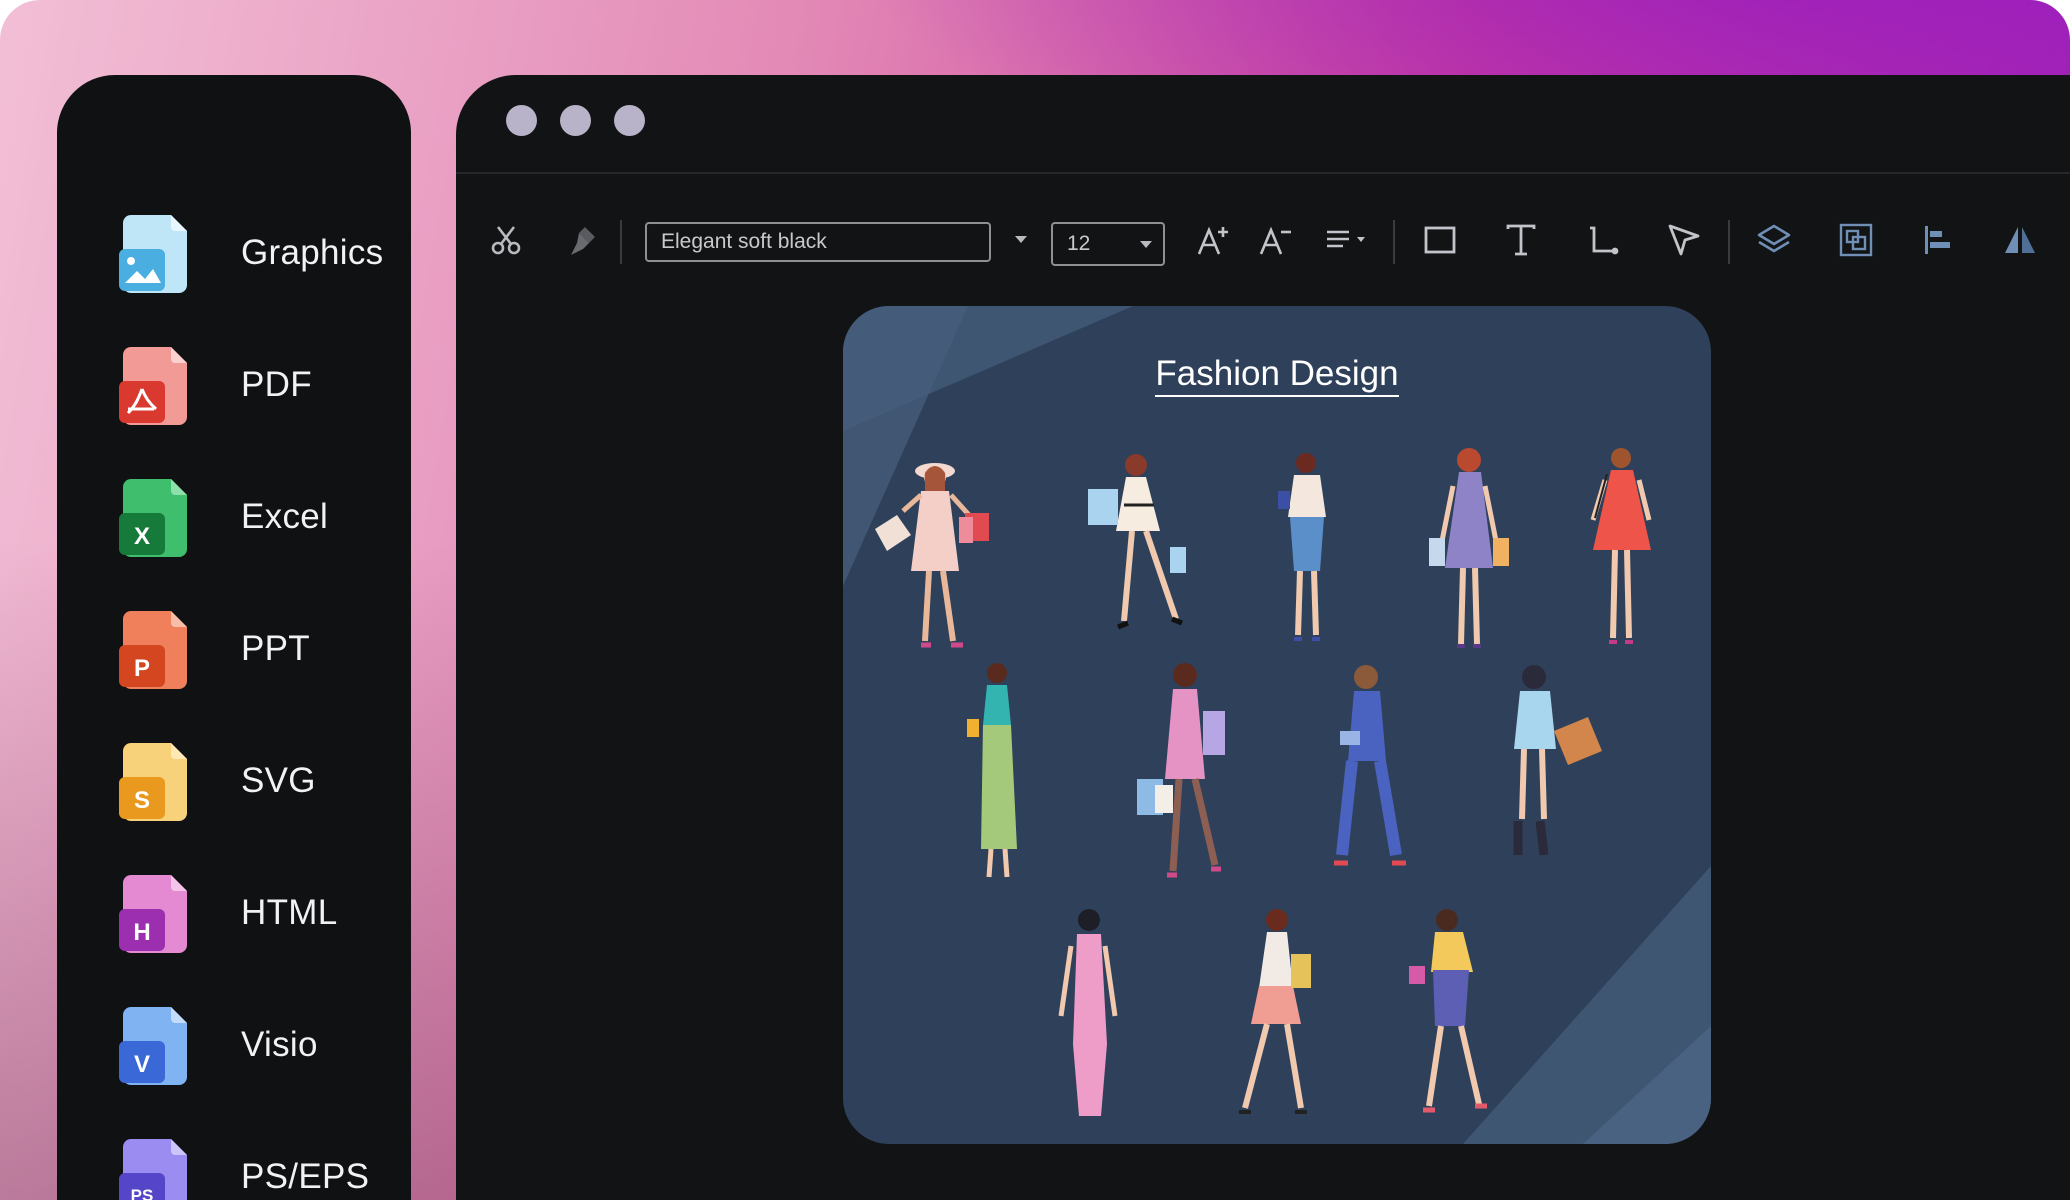 The width and height of the screenshot is (2070, 1200). What do you see at coordinates (156, 1167) in the screenshot?
I see `ps-eps-file-icon: PS` at bounding box center [156, 1167].